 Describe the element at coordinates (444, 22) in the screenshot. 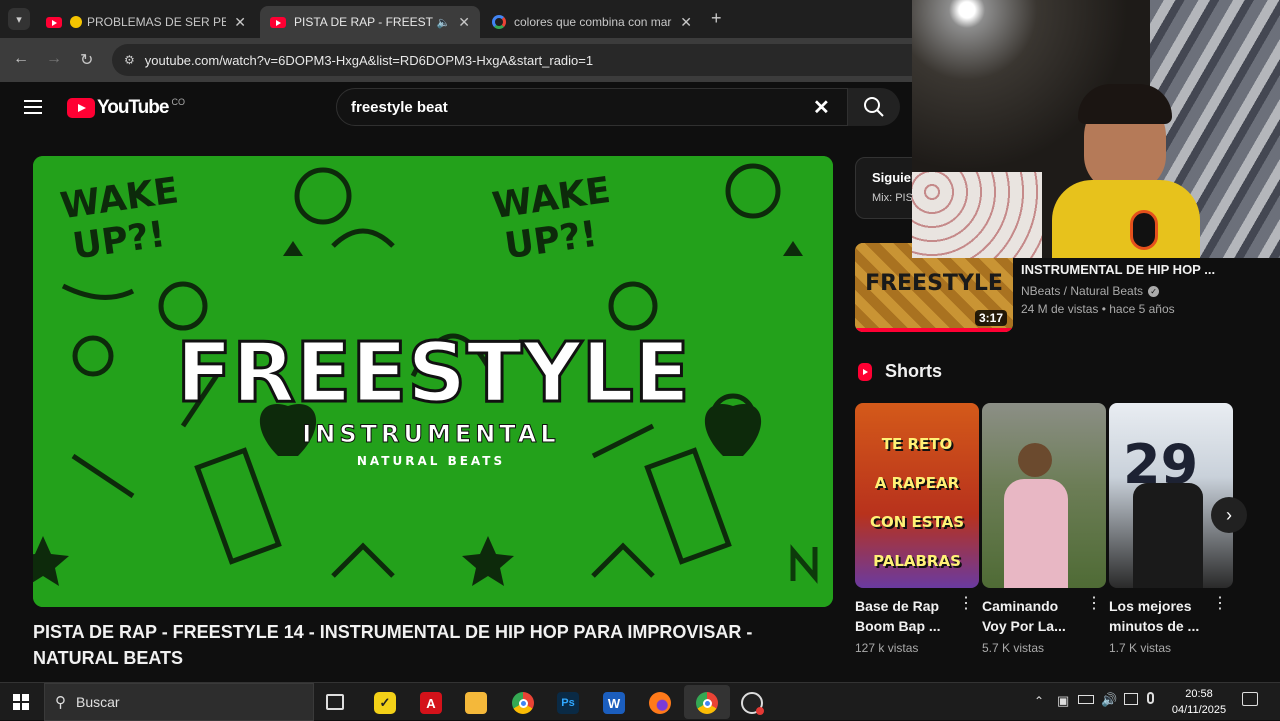

I see `speaker-icon: 🔈` at that location.